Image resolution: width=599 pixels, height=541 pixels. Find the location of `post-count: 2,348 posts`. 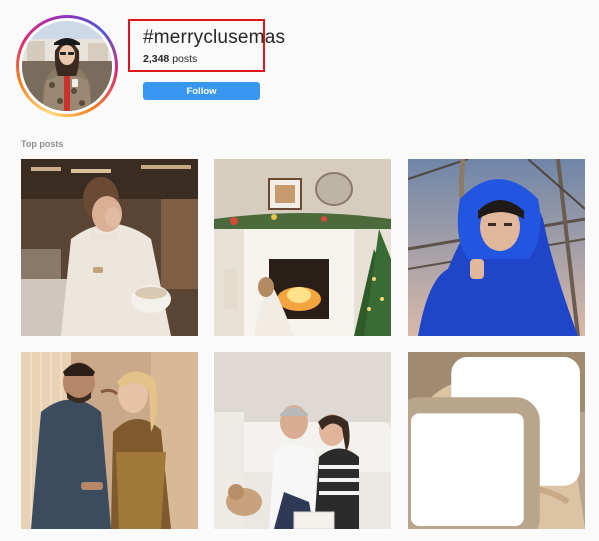

post-count: 2,348 posts is located at coordinates (170, 59).